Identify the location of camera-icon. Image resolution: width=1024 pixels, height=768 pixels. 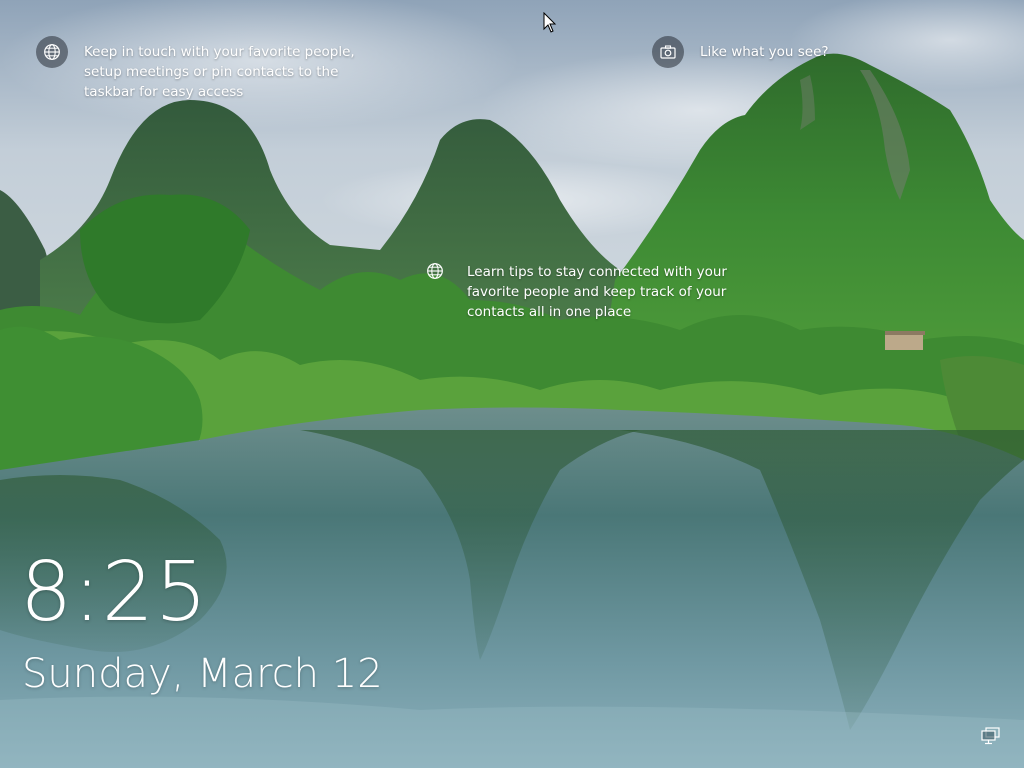
(668, 52).